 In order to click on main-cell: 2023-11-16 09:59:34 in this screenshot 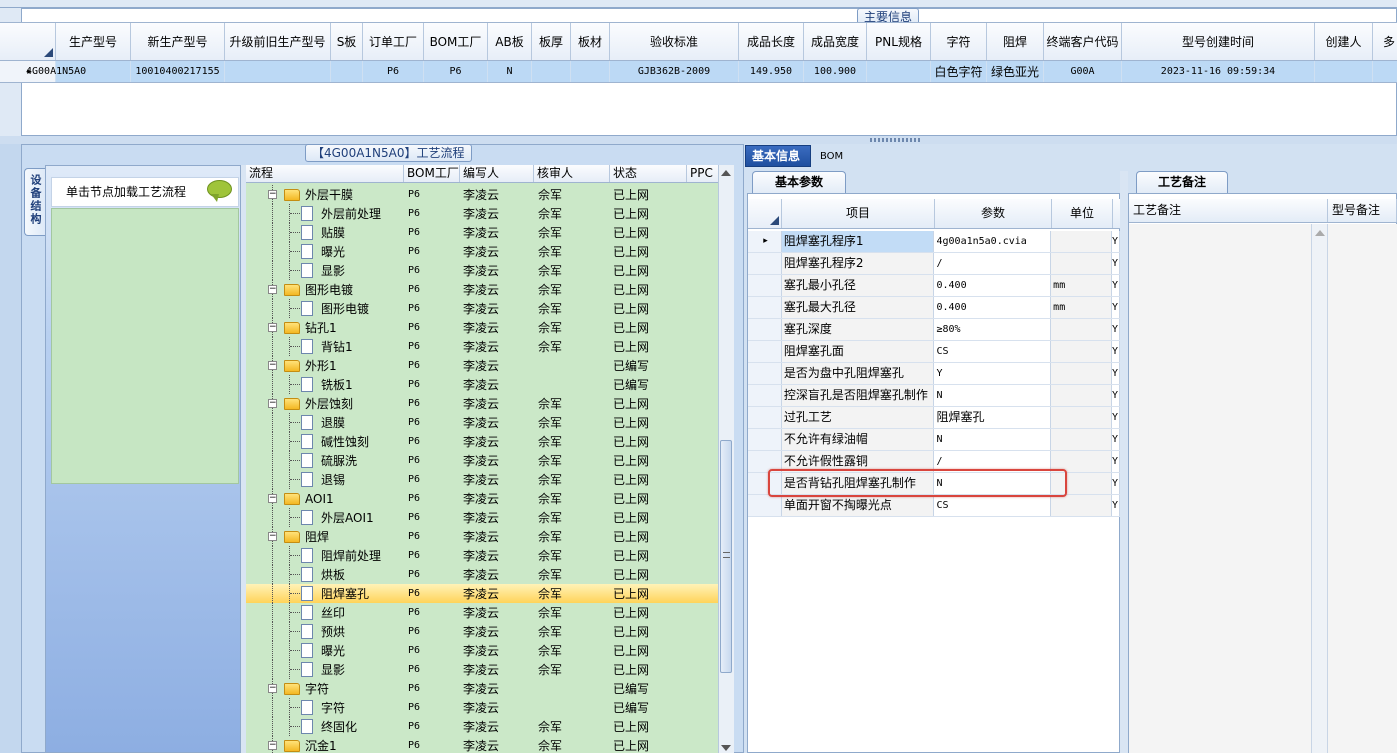, I will do `click(1218, 71)`.